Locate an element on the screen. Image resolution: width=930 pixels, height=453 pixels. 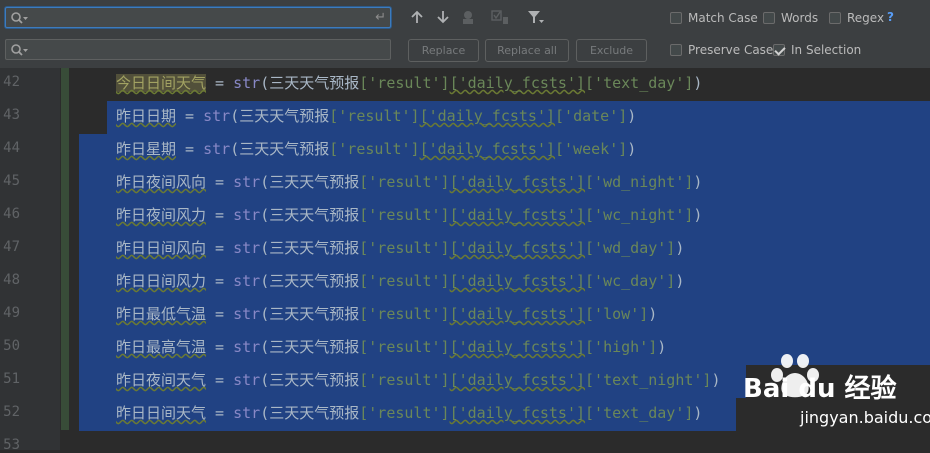
line-number: 47 is located at coordinates (11, 247).